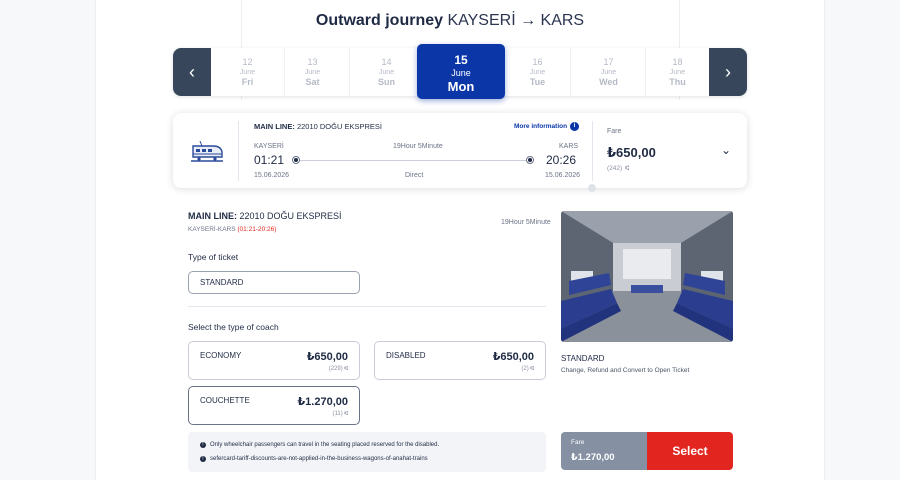 The width and height of the screenshot is (900, 480). What do you see at coordinates (583, 358) in the screenshot?
I see `photo-title: STANDARD` at bounding box center [583, 358].